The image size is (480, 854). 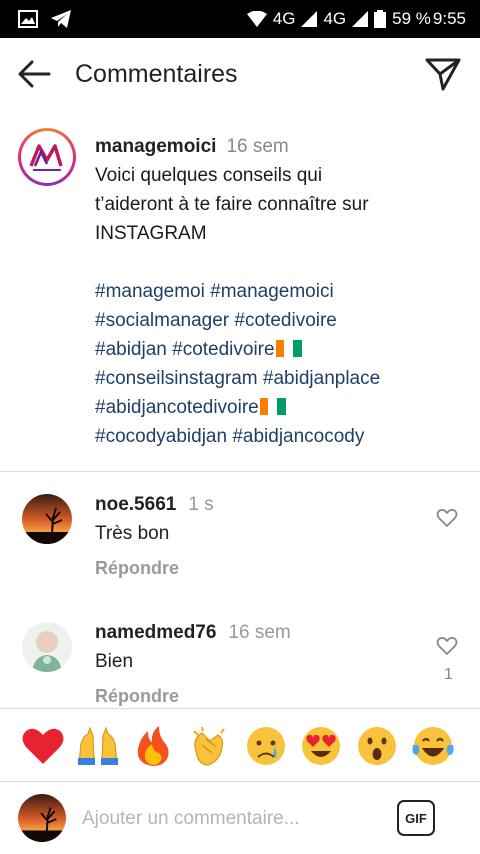 I want to click on gif-button: GIF, so click(x=416, y=818).